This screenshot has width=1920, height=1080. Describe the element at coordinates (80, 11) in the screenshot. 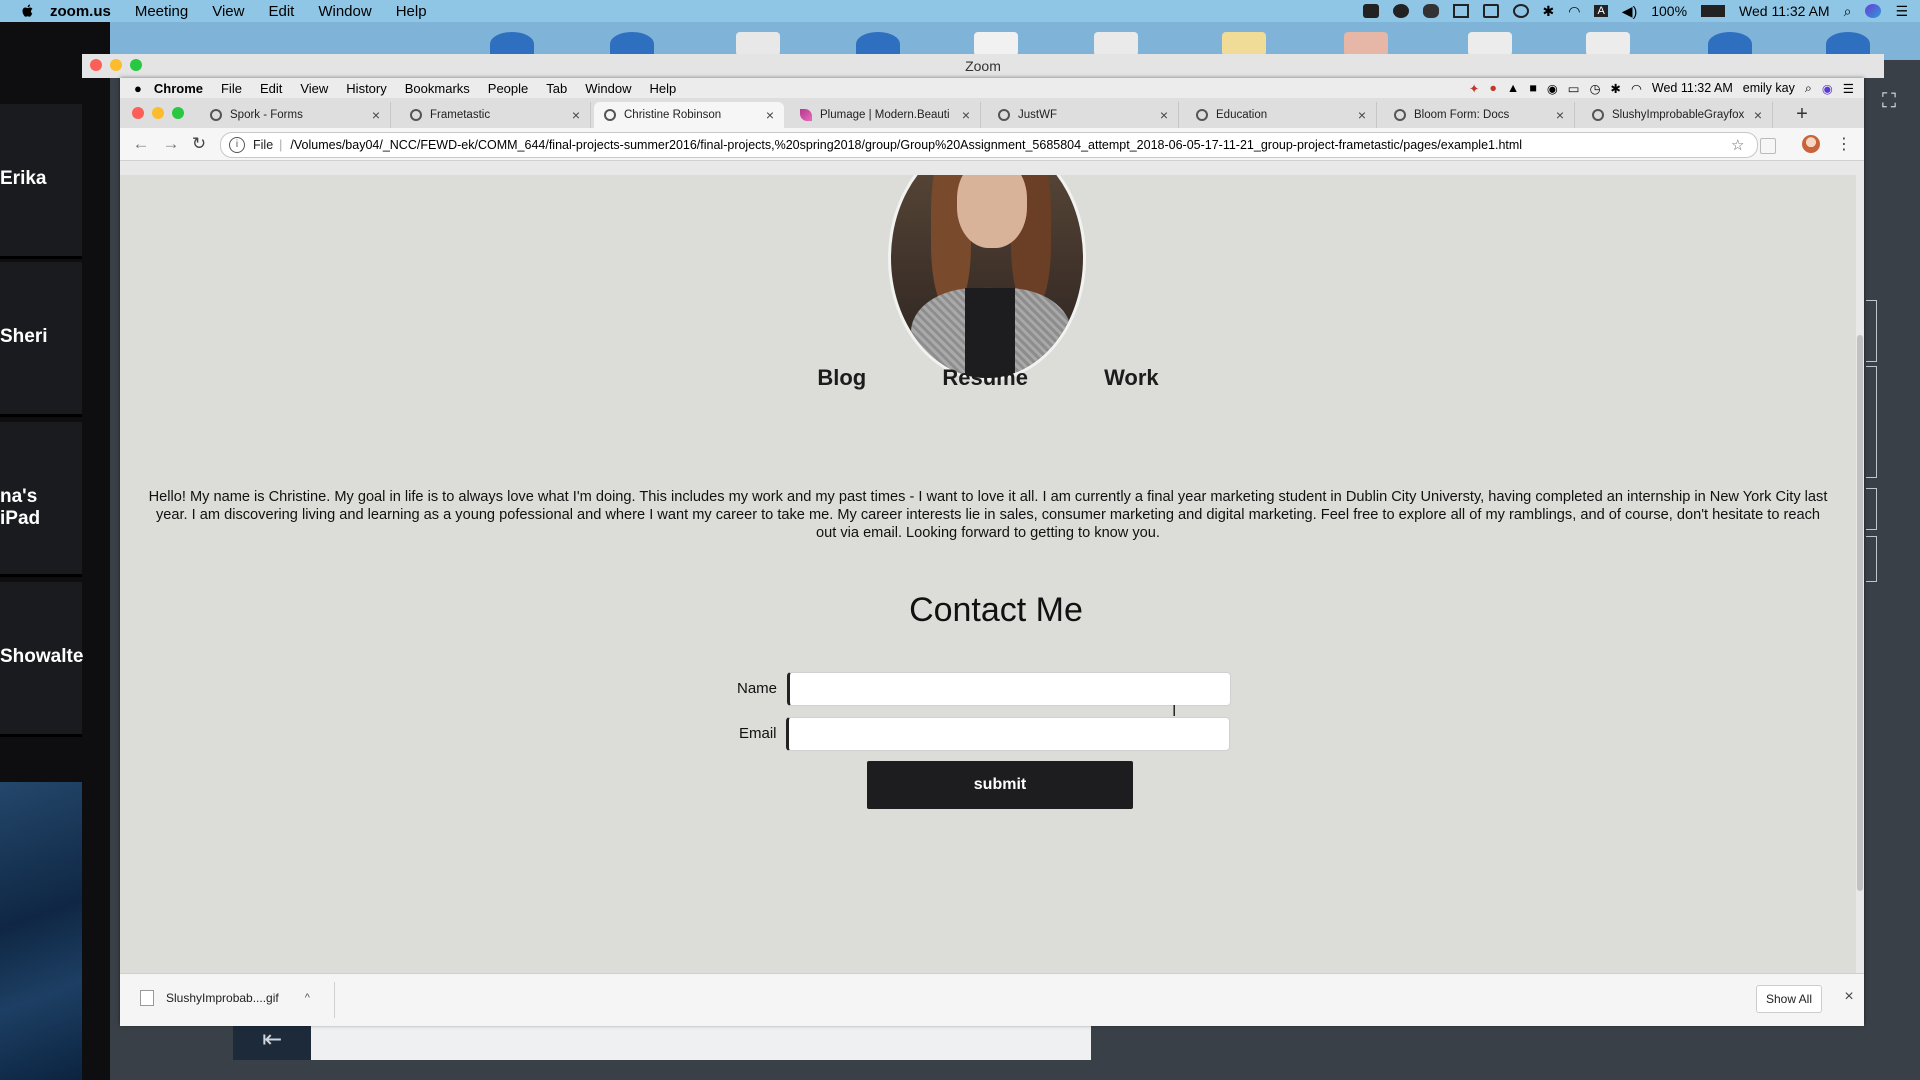

I see `menu-app-name: zoom.us` at that location.